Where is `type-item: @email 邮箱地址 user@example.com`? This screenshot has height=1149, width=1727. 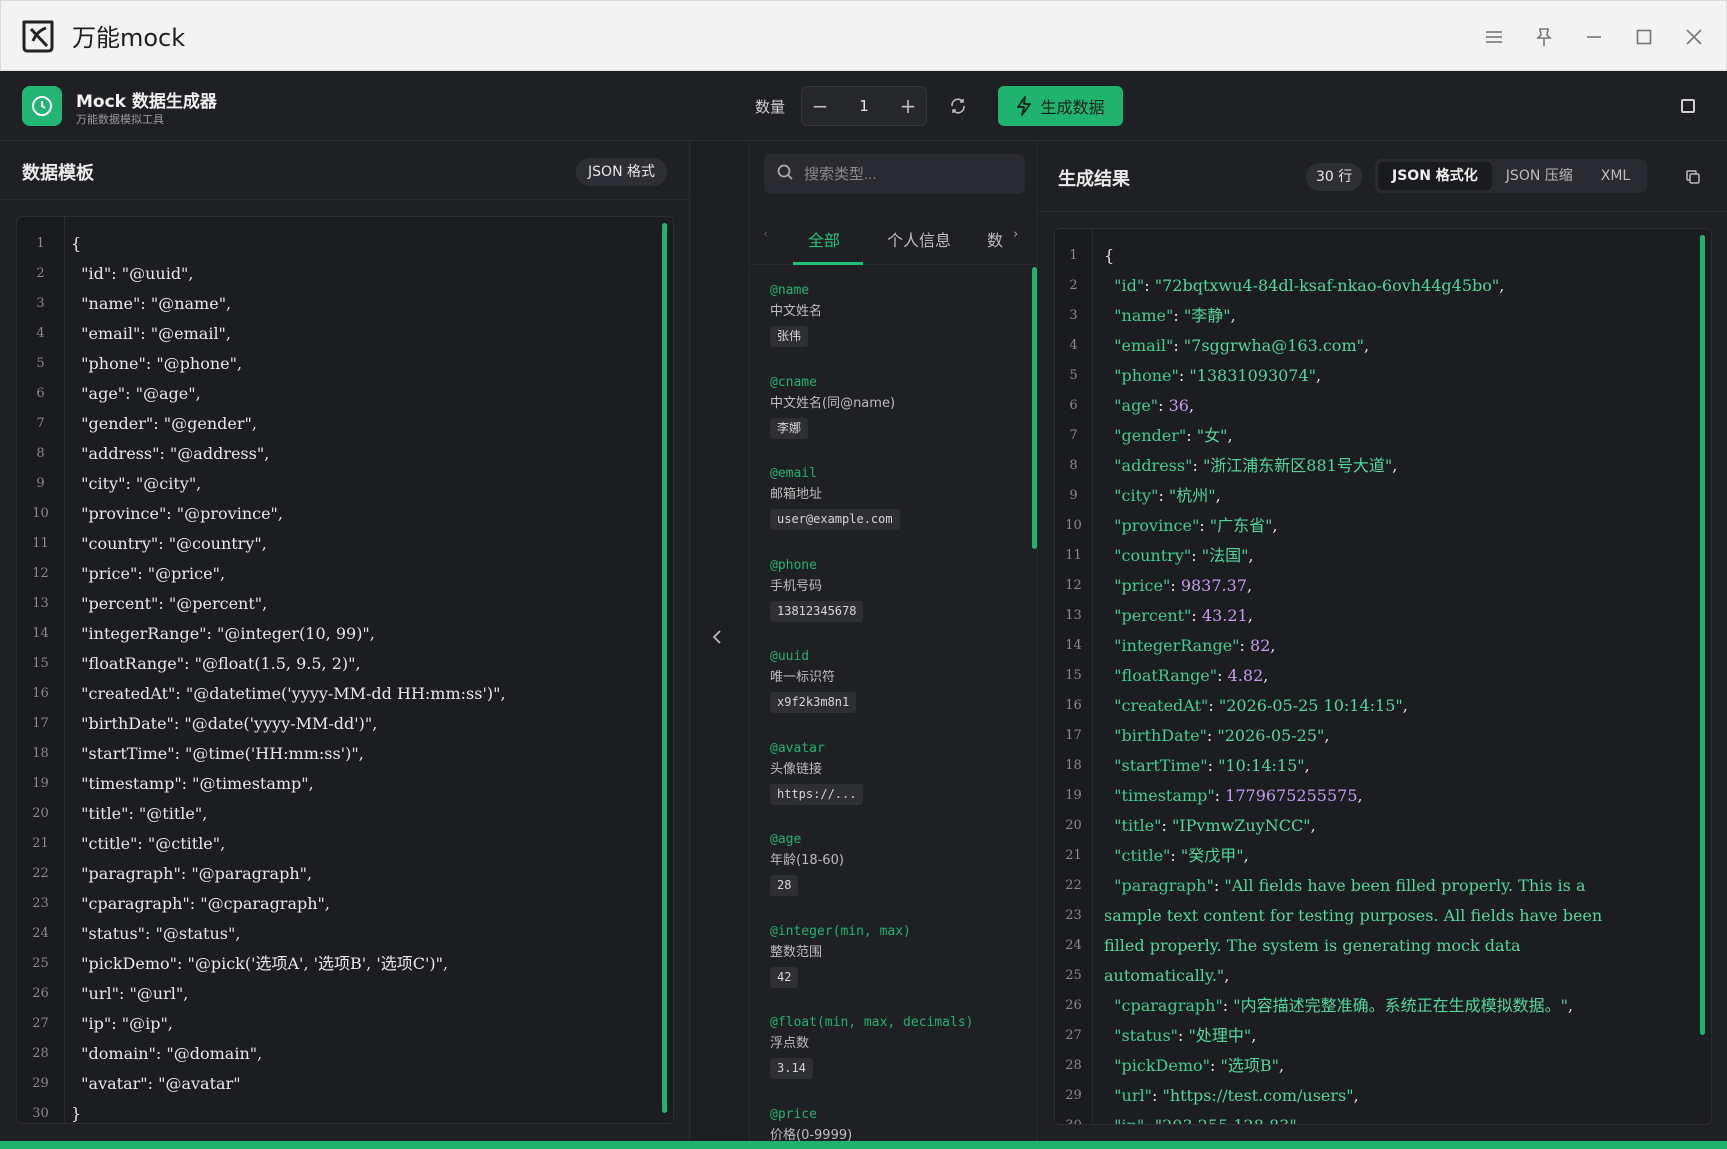
type-item: @email 邮箱地址 user@example.com is located at coordinates (890, 510).